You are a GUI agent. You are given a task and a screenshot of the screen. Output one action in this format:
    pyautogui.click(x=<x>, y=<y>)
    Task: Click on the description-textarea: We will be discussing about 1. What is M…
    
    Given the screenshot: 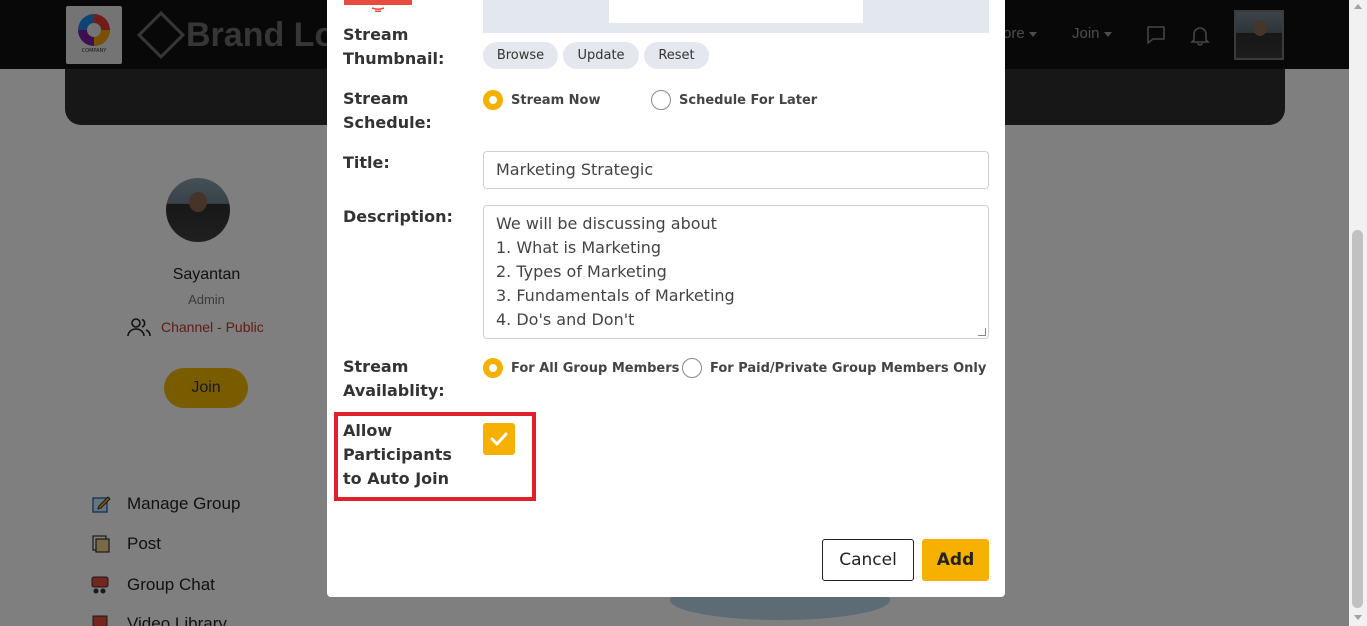 What is the action you would take?
    pyautogui.click(x=736, y=272)
    